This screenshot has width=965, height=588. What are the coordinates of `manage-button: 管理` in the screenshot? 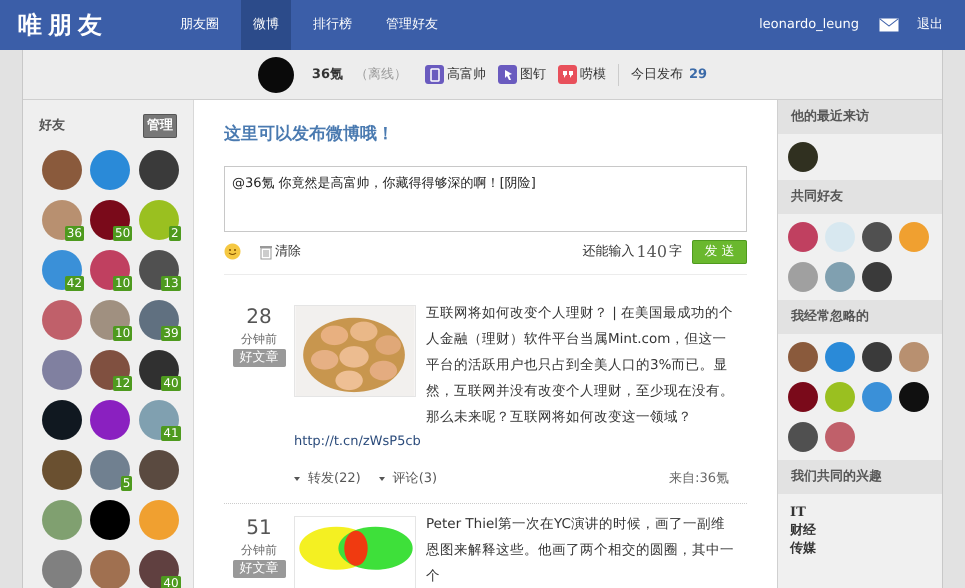 It's located at (160, 126).